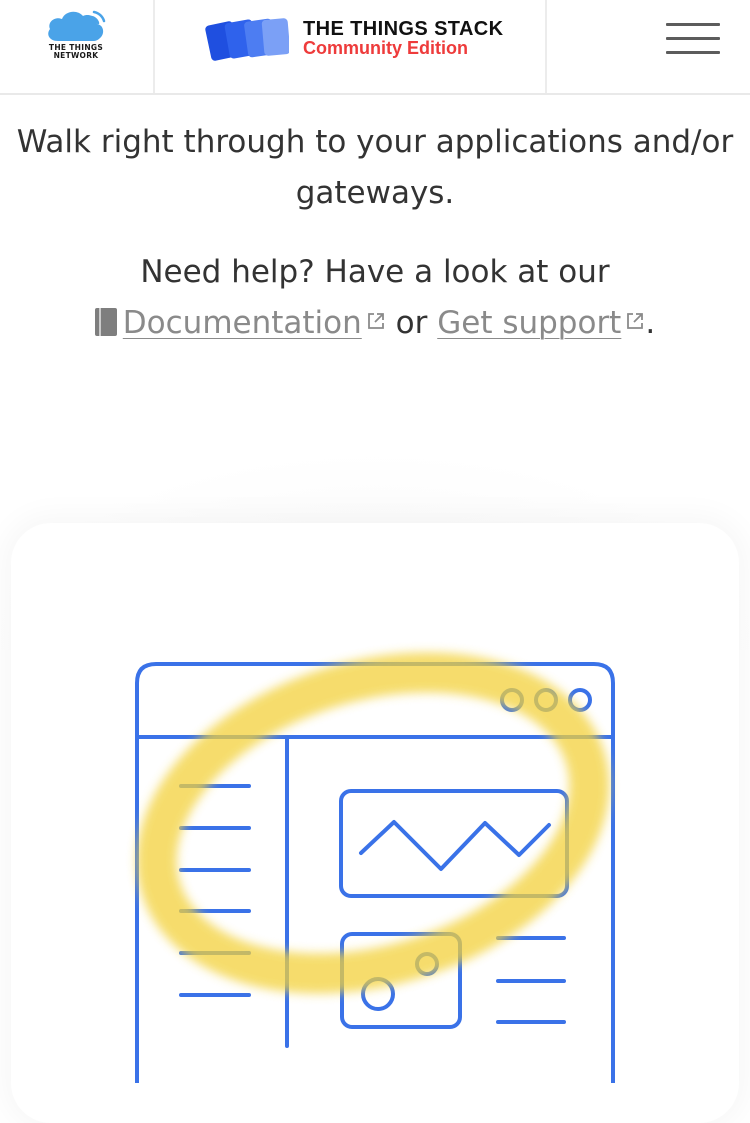  Describe the element at coordinates (247, 39) in the screenshot. I see `stack-cards-icon` at that location.